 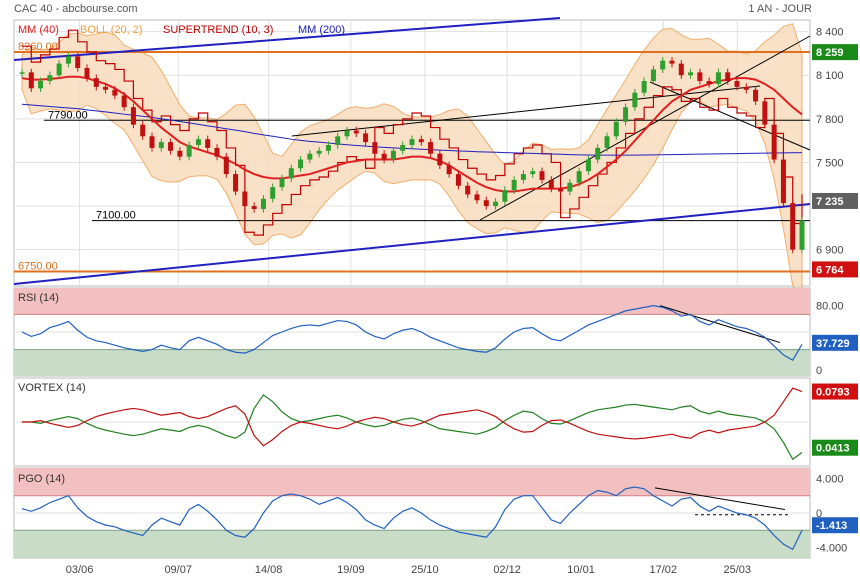 What do you see at coordinates (831, 549) in the screenshot?
I see `pgo-tick-0: -4.000` at bounding box center [831, 549].